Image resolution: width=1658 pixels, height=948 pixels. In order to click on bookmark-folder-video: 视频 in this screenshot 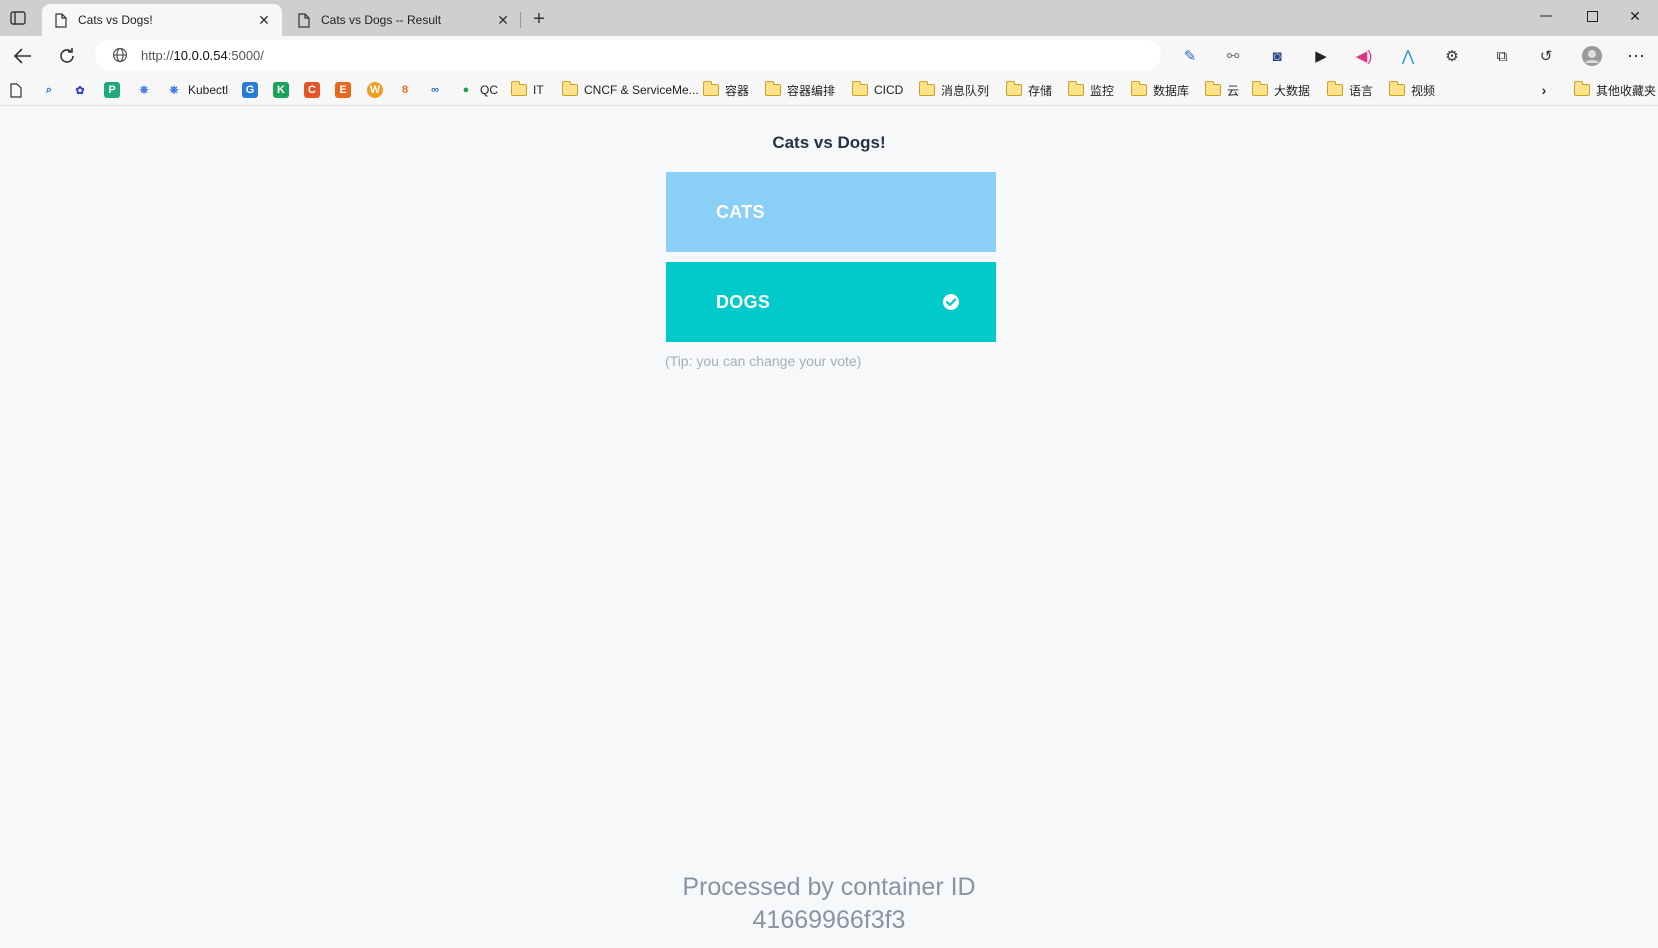, I will do `click(1411, 90)`.